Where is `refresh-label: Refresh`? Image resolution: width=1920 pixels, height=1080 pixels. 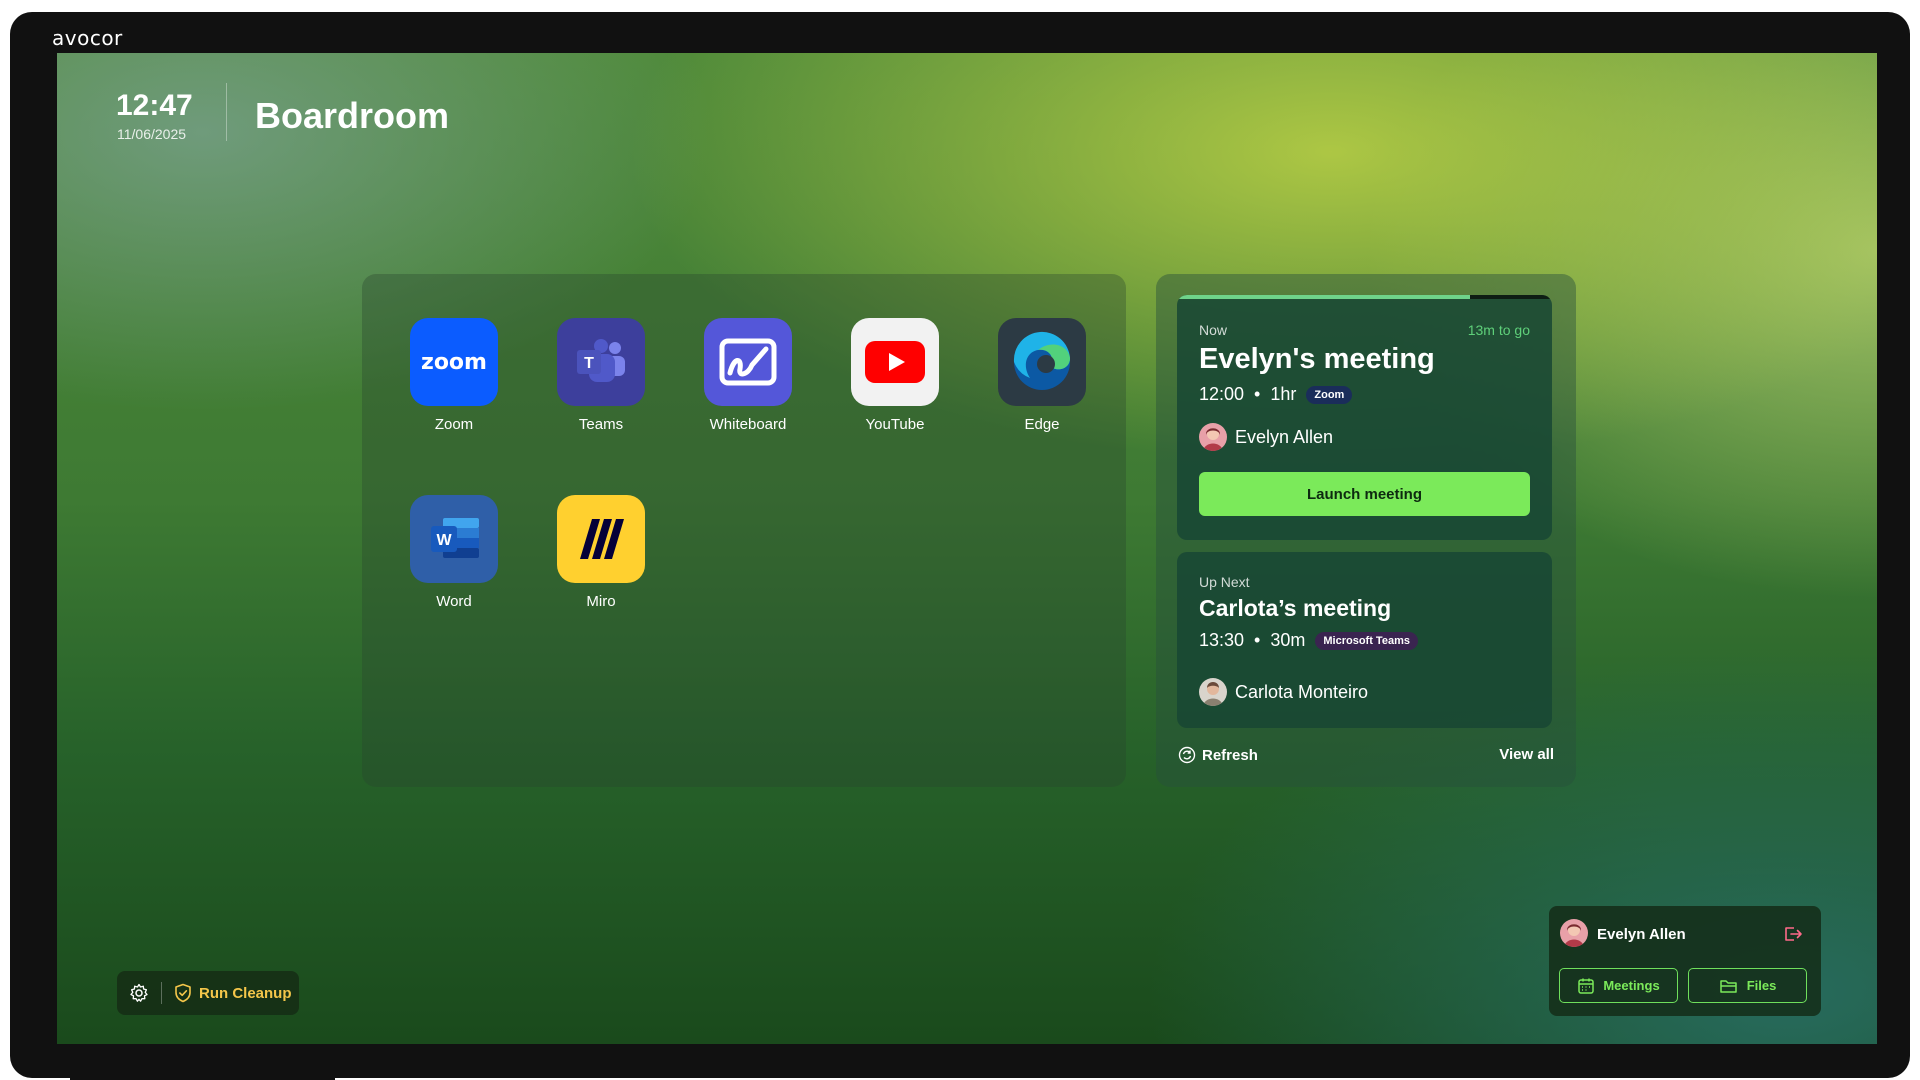
refresh-label: Refresh is located at coordinates (1230, 755).